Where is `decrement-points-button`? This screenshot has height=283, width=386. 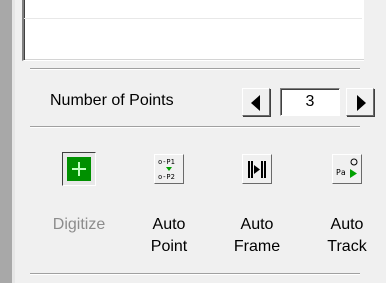
decrement-points-button is located at coordinates (256, 102).